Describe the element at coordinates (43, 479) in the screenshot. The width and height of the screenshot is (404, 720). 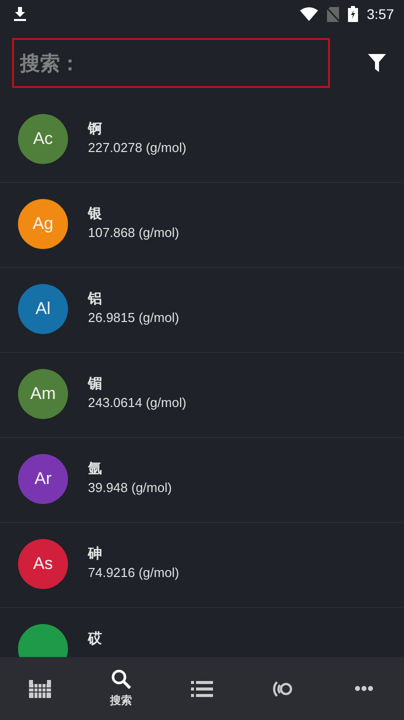
I see `element-avatar: Ar` at that location.